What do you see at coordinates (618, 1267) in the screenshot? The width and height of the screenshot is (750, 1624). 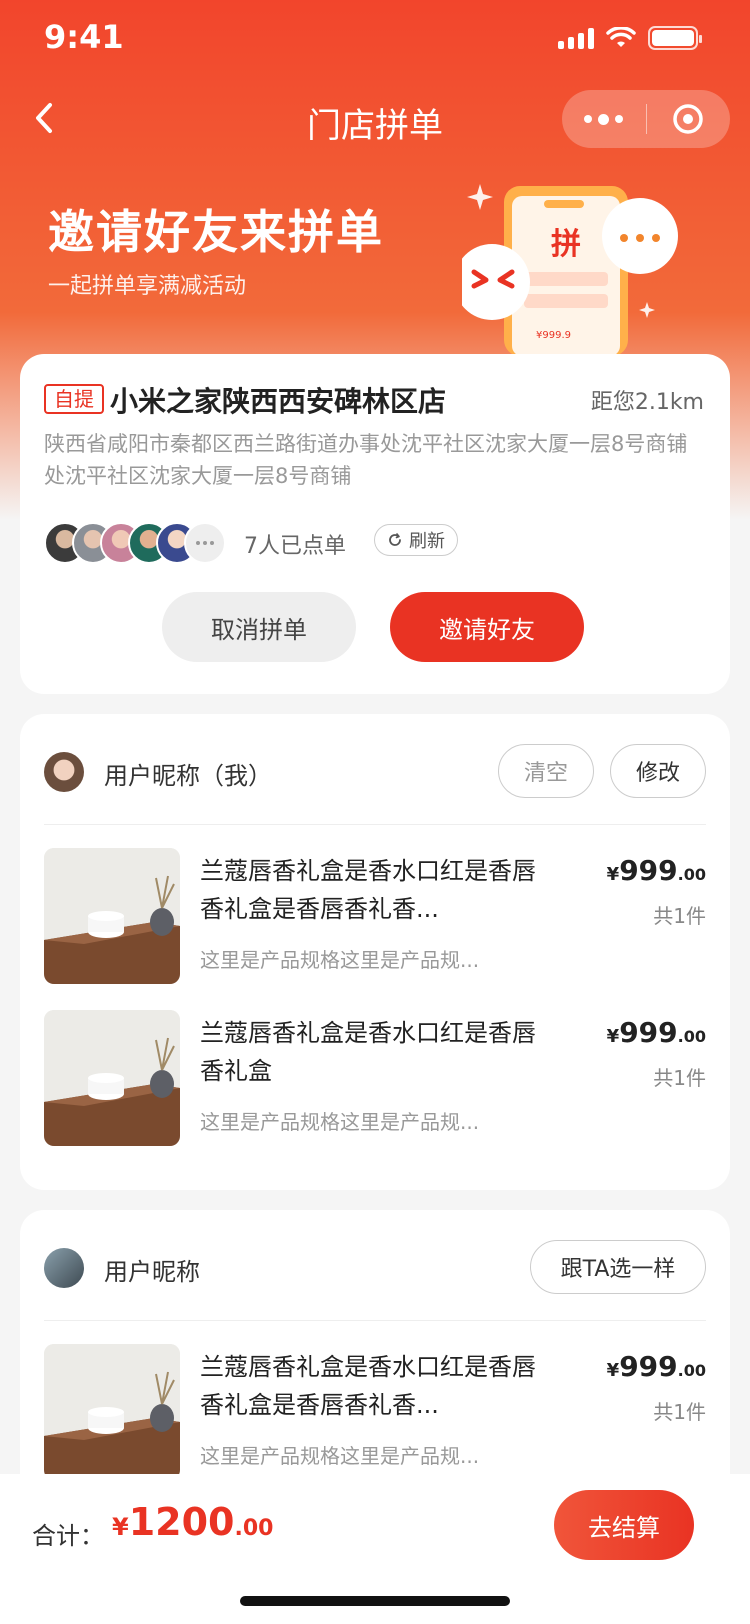 I see `copy-selection-button: 跟TA选一样` at bounding box center [618, 1267].